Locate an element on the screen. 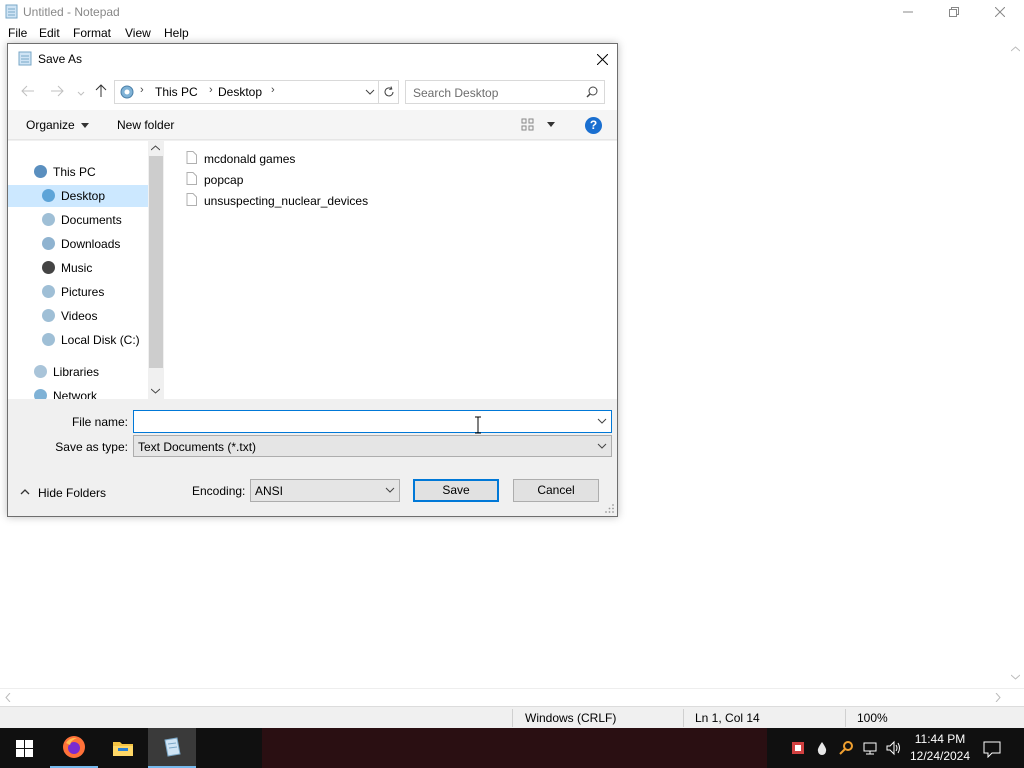 The width and height of the screenshot is (1024, 768). file-item: mcdonald games is located at coordinates (246, 159).